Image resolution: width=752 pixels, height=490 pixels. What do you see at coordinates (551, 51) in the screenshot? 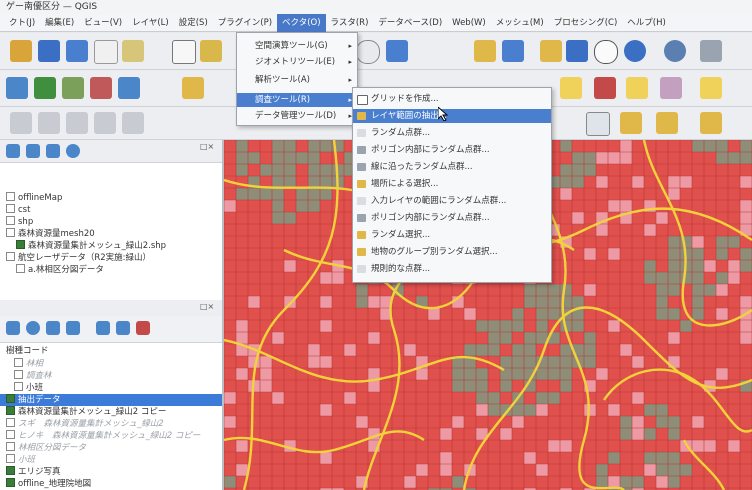
I see `bookmark-icon` at bounding box center [551, 51].